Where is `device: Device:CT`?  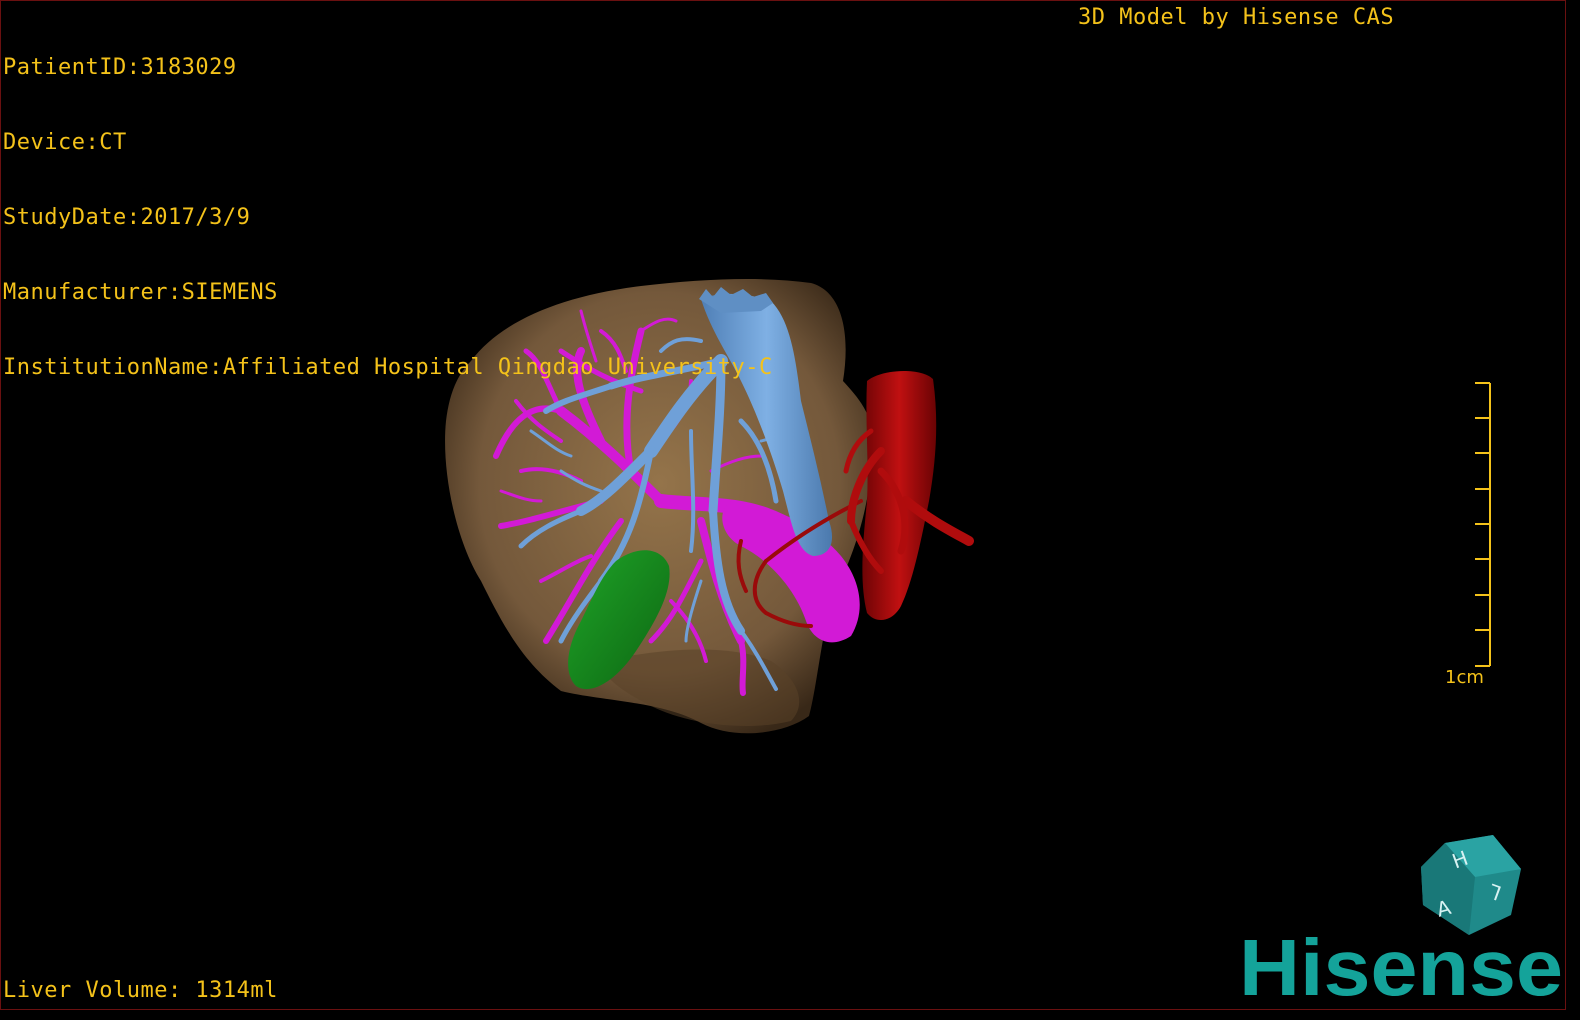
device: Device:CT is located at coordinates (65, 142).